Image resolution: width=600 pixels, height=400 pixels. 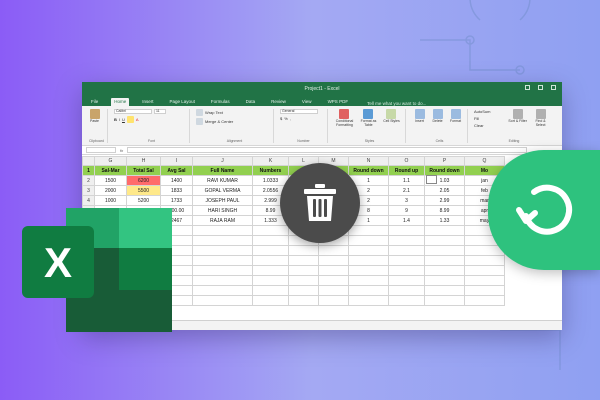 I want to click on underline-icon: U, so click(x=123, y=119).